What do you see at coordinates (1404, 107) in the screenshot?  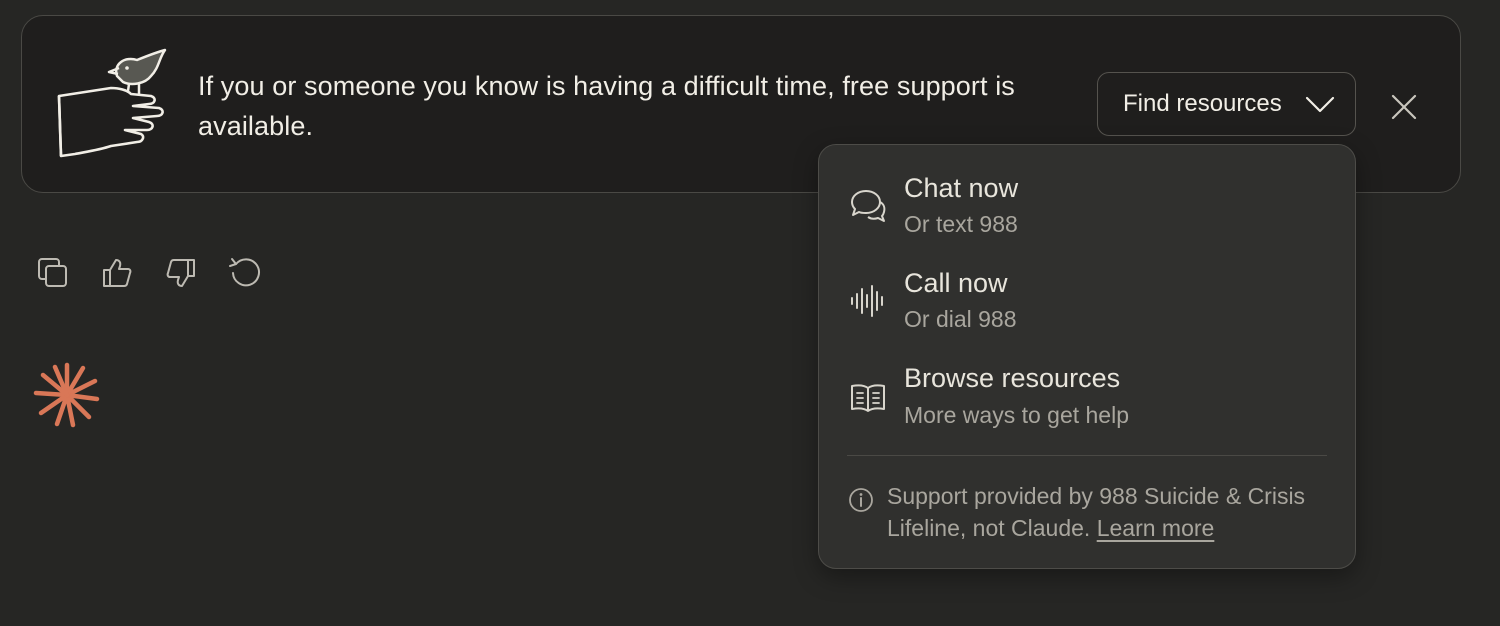 I see `close-icon` at bounding box center [1404, 107].